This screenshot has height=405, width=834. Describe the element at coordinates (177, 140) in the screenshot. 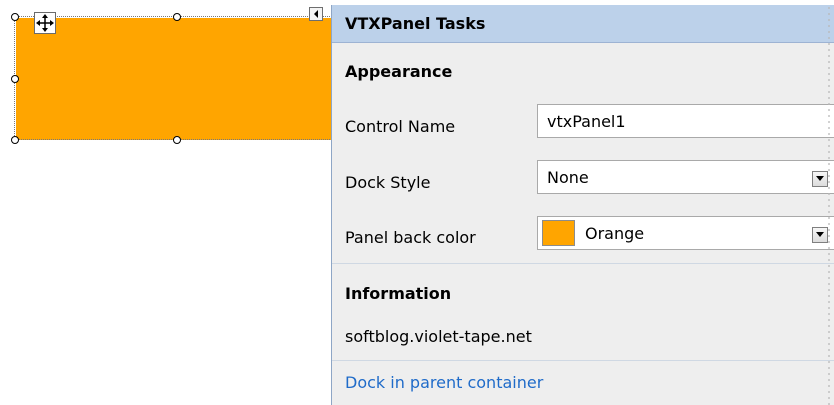

I see `resize-handle-bottom-middle` at that location.